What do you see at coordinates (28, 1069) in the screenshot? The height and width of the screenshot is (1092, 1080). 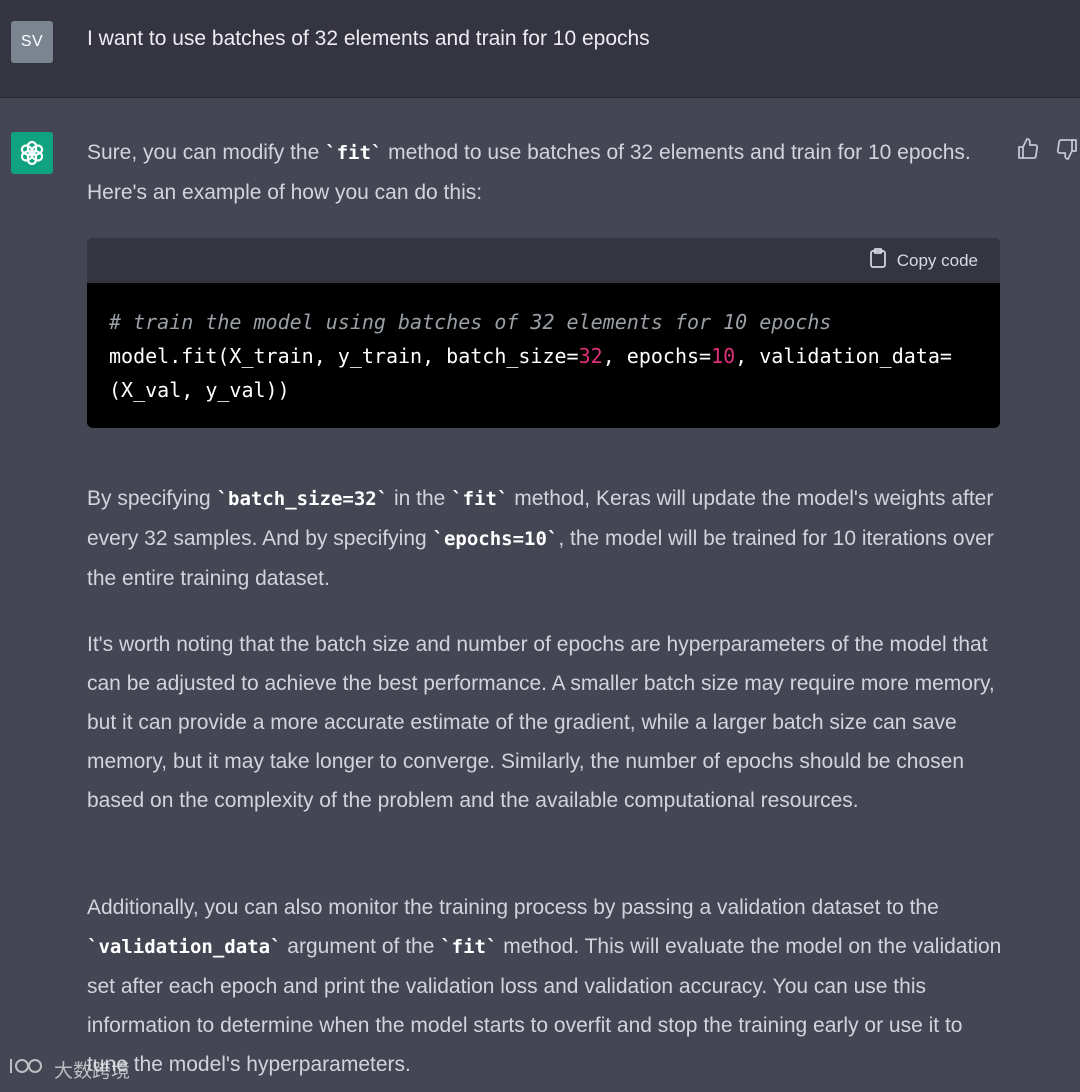 I see `watermark-logo-icon` at bounding box center [28, 1069].